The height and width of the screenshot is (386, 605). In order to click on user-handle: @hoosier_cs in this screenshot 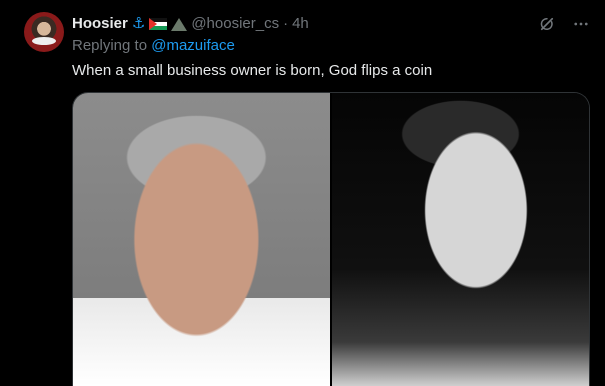, I will do `click(235, 24)`.